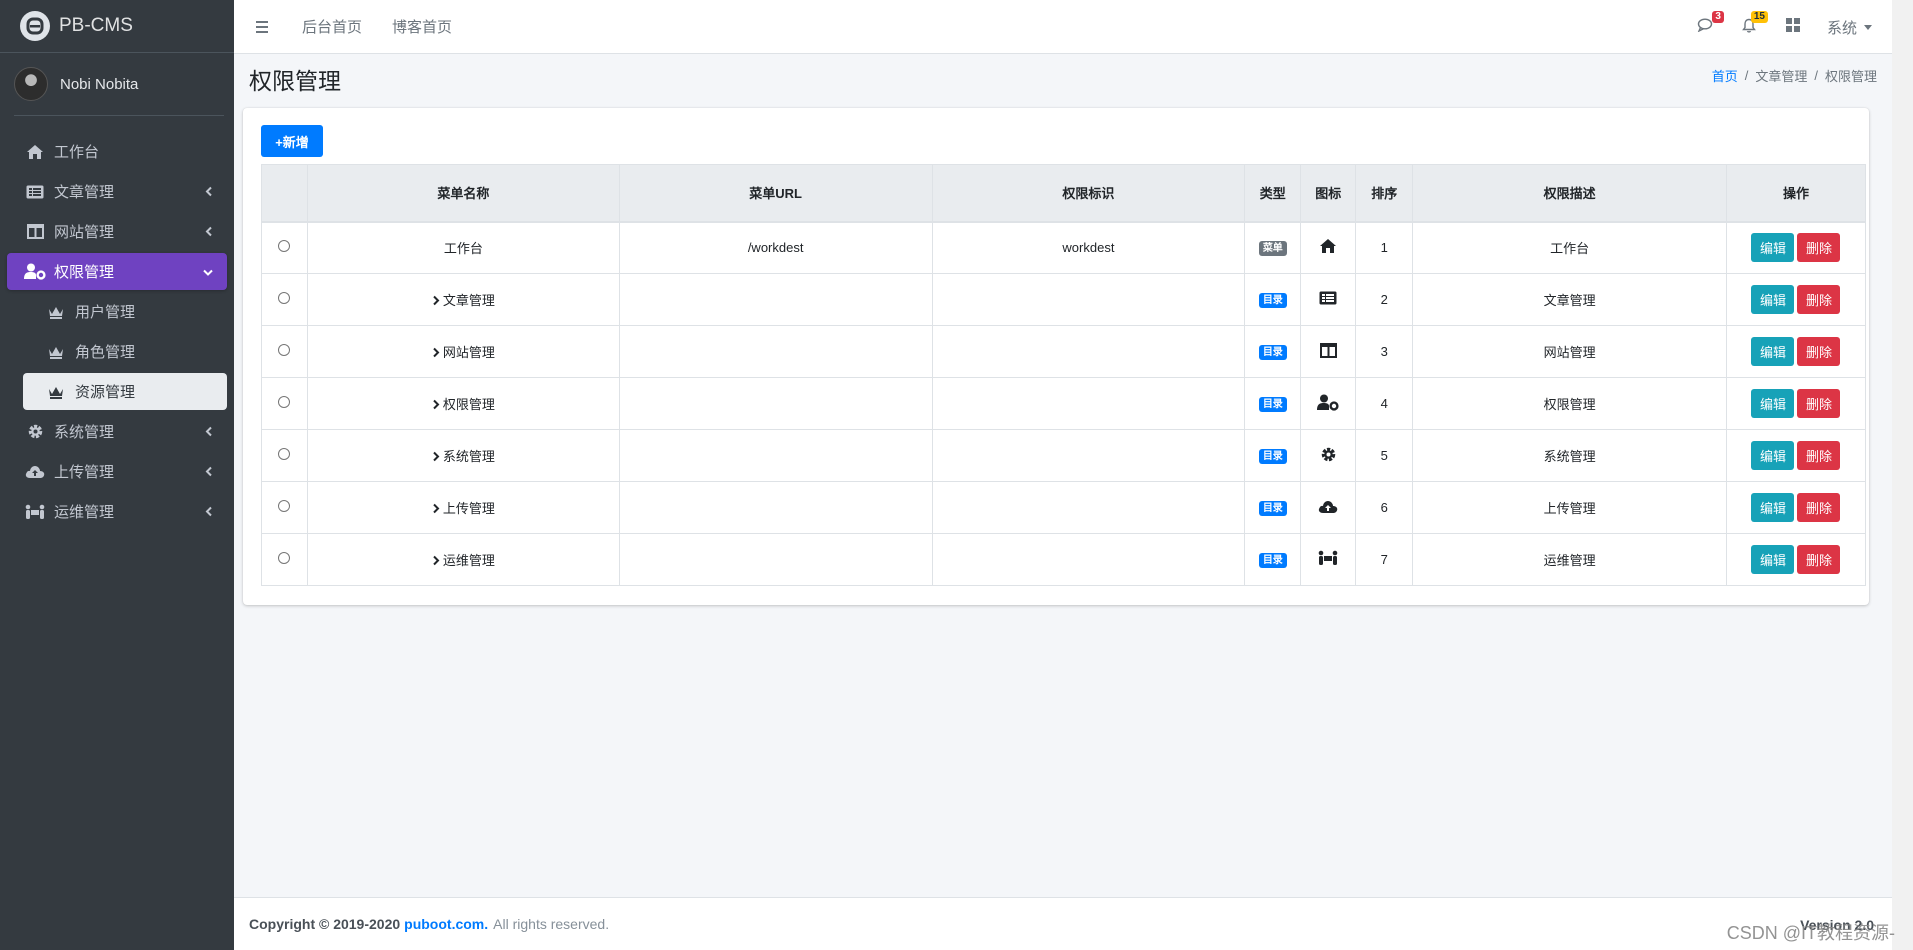 The image size is (1913, 950). What do you see at coordinates (775, 247) in the screenshot?
I see `cell-url: /workdest` at bounding box center [775, 247].